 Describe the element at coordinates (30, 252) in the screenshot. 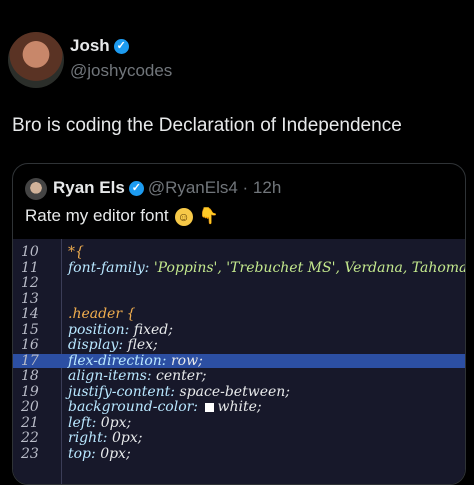

I see `line-number: 10` at that location.